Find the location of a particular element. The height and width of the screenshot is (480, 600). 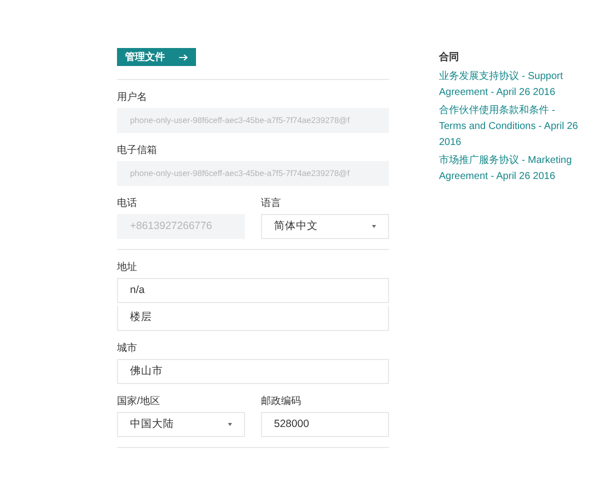

field-label: 国家/地区 is located at coordinates (139, 401).